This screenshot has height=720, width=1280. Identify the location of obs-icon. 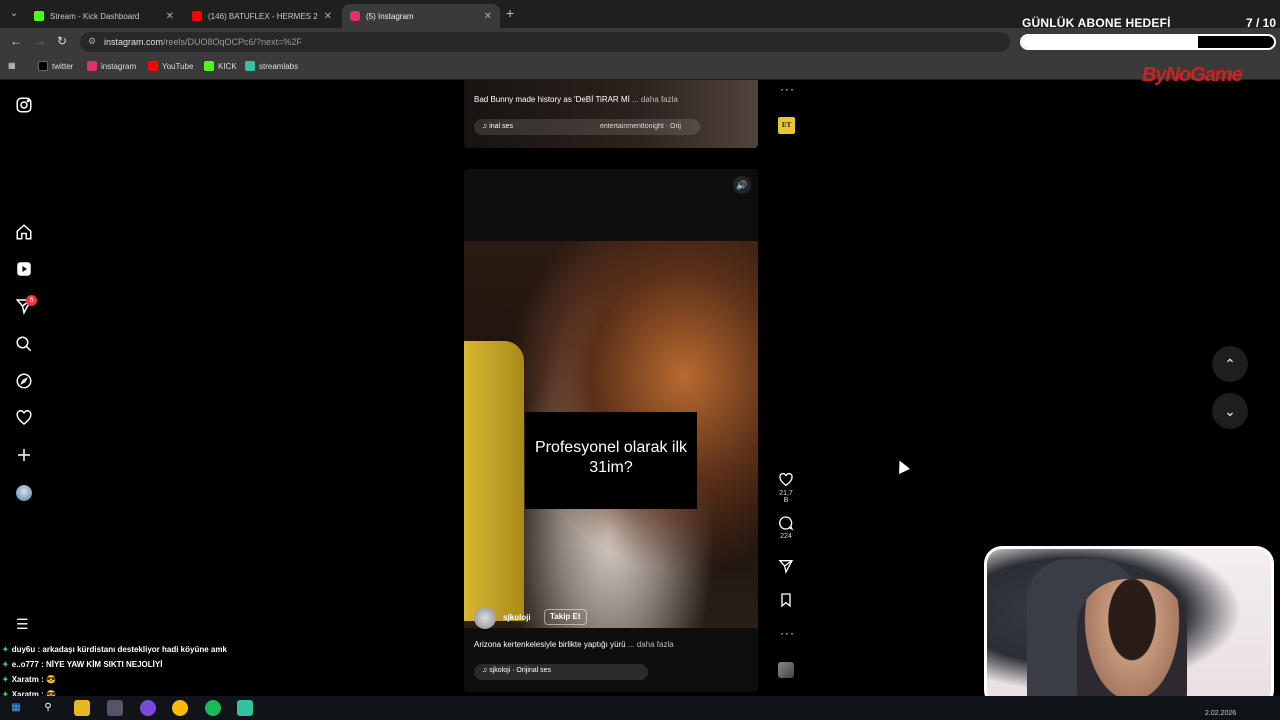
(148, 708).